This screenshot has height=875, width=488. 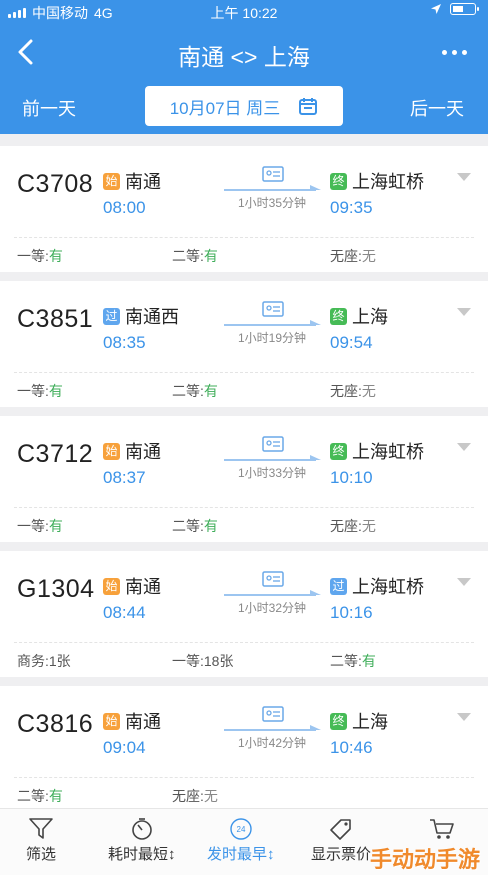 I want to click on sort-departure-button: 24 发时最早↕, so click(x=241, y=840).